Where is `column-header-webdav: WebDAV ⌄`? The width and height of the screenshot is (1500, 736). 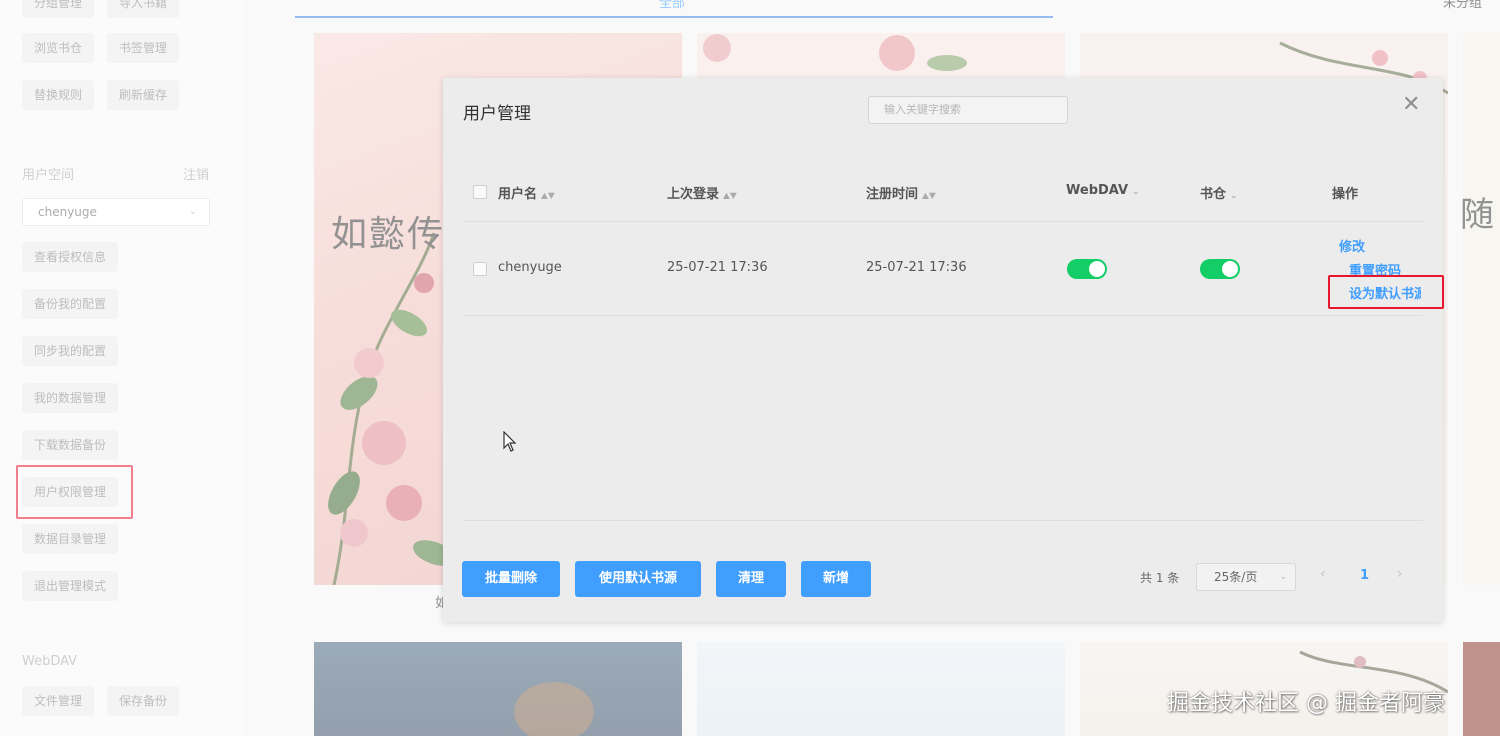
column-header-webdav: WebDAV ⌄ is located at coordinates (1103, 190).